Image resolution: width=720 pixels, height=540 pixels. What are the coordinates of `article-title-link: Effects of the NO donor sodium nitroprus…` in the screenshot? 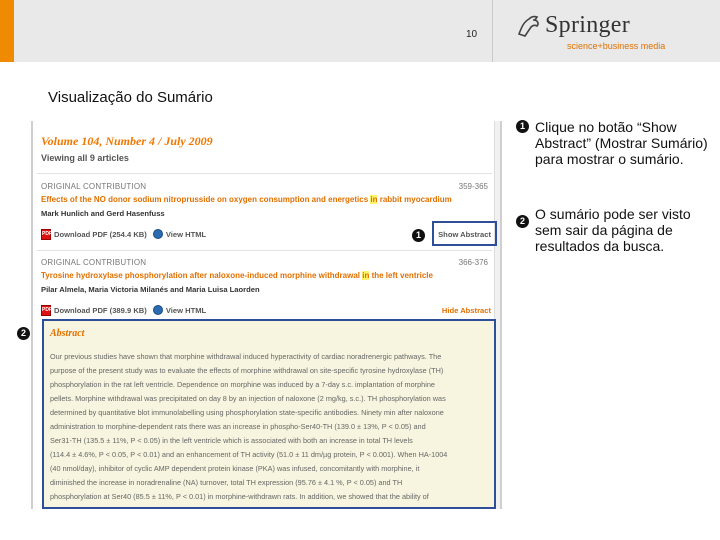 It's located at (246, 199).